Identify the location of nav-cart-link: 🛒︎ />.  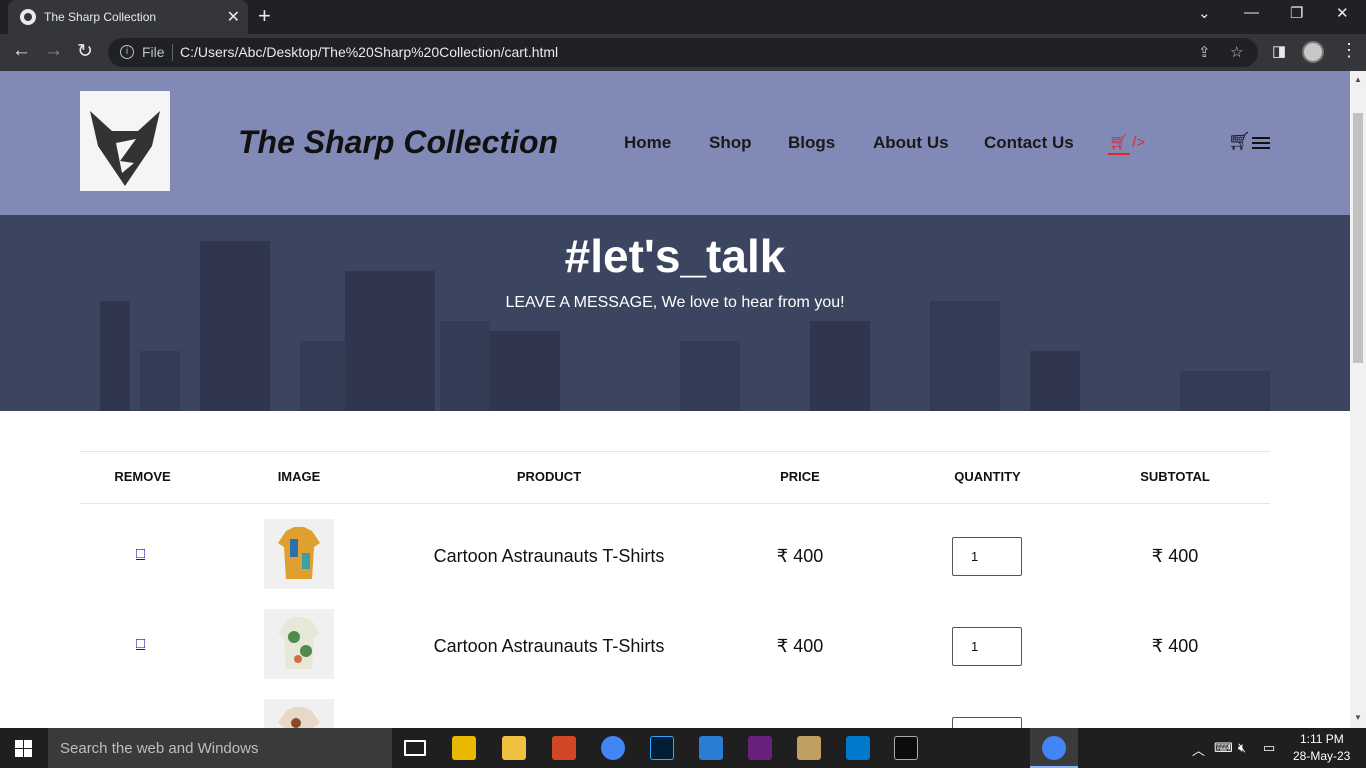
(1127, 142).